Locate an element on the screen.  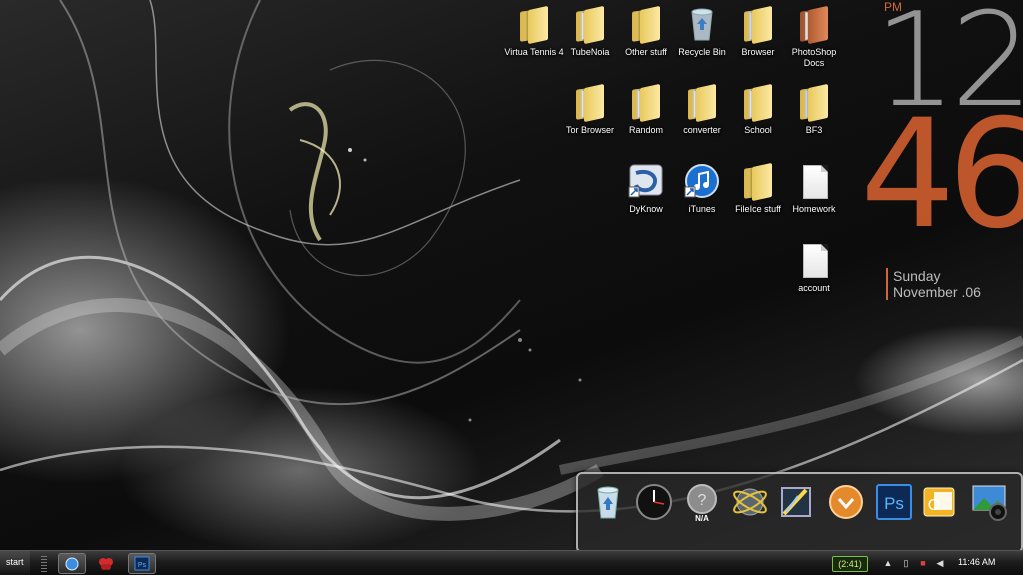
dock-item-photo-camera is located at coordinates (990, 502).